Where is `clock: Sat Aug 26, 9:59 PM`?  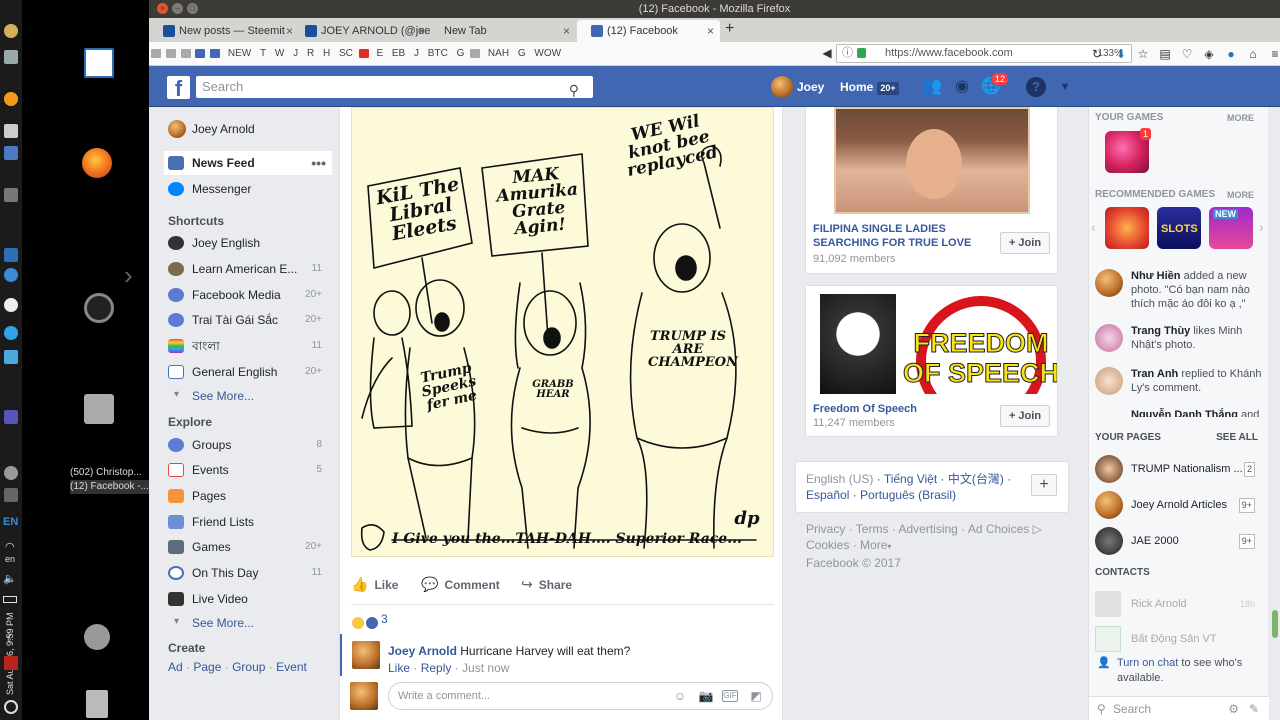 clock: Sat Aug 26, 9:59 PM is located at coordinates (10, 645).